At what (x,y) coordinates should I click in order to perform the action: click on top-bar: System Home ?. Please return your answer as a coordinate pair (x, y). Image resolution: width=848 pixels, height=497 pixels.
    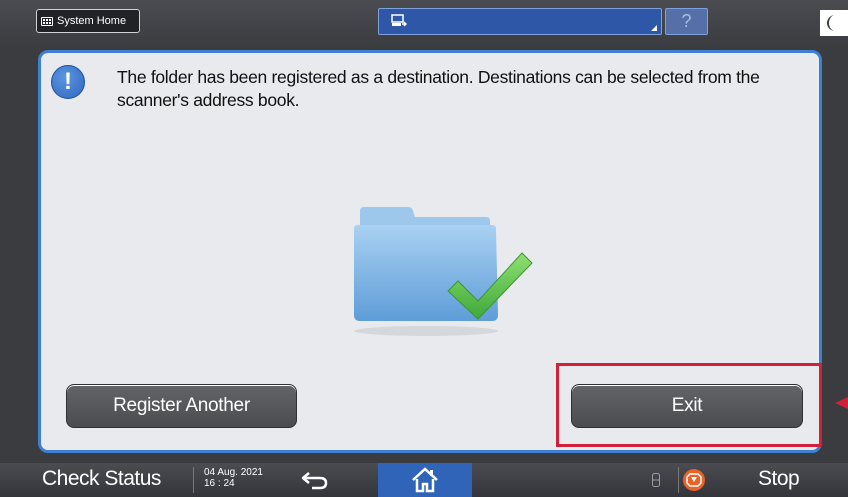
    Looking at the image, I should click on (424, 22).